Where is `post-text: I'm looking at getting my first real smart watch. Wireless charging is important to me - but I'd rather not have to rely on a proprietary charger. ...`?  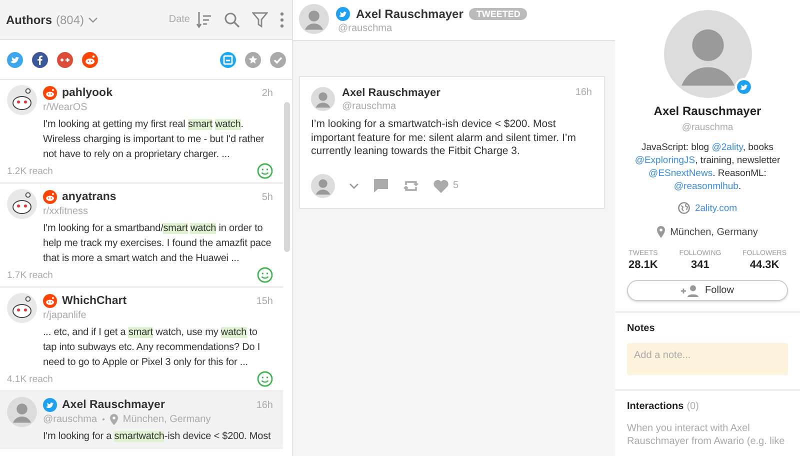 post-text: I'm looking at getting my first real smart watch. Wireless charging is important to me - but I'd rather not have to rely on a proprietary charger. ... is located at coordinates (154, 140).